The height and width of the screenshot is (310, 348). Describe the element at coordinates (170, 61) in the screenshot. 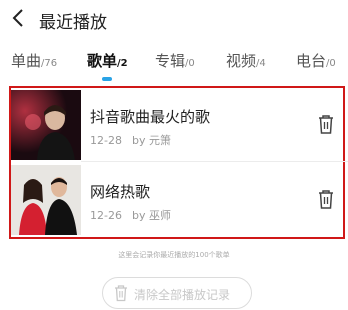

I see `tab-label: 专辑` at that location.